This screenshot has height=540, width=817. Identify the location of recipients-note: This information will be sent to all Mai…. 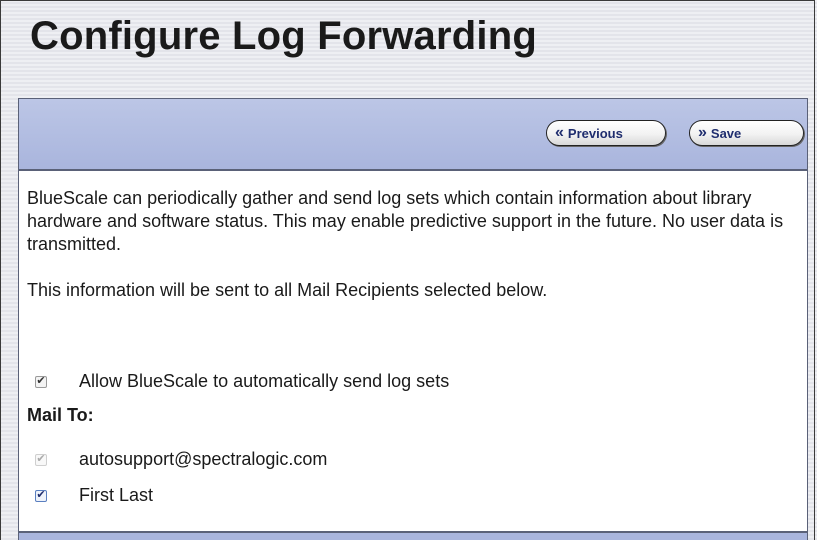
(287, 290).